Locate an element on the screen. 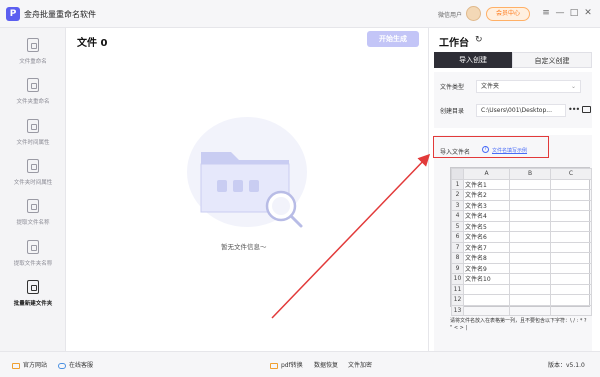 The width and height of the screenshot is (600, 377). row-number: 3 is located at coordinates (457, 205).